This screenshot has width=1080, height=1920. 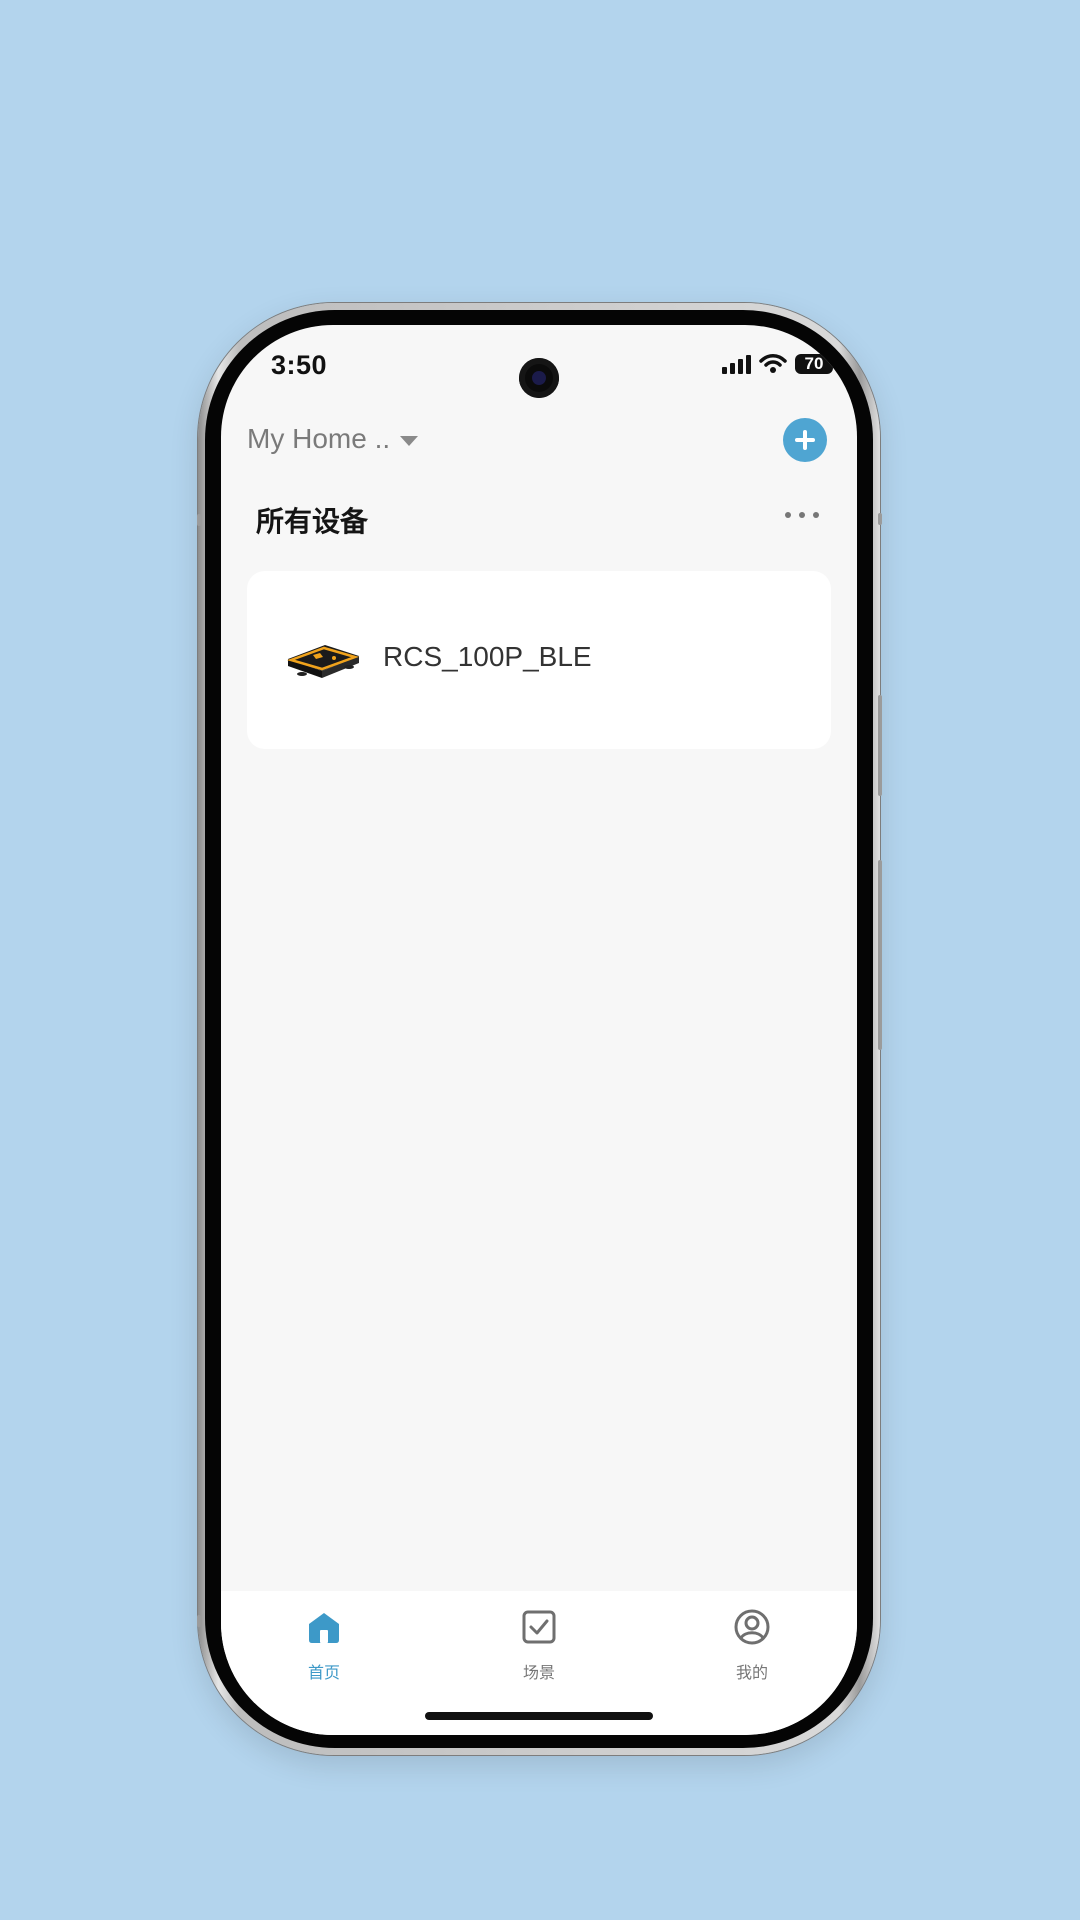 I want to click on tab-profile-label: 我的, so click(x=751, y=1673).